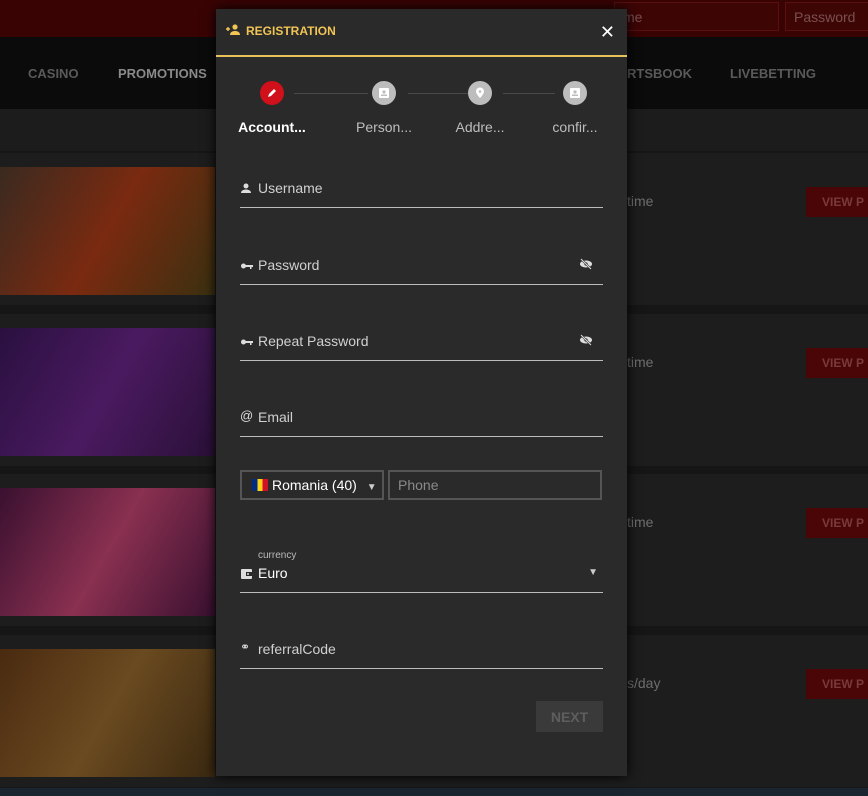 The height and width of the screenshot is (796, 868). Describe the element at coordinates (421, 421) in the screenshot. I see `email-field: @ Email` at that location.